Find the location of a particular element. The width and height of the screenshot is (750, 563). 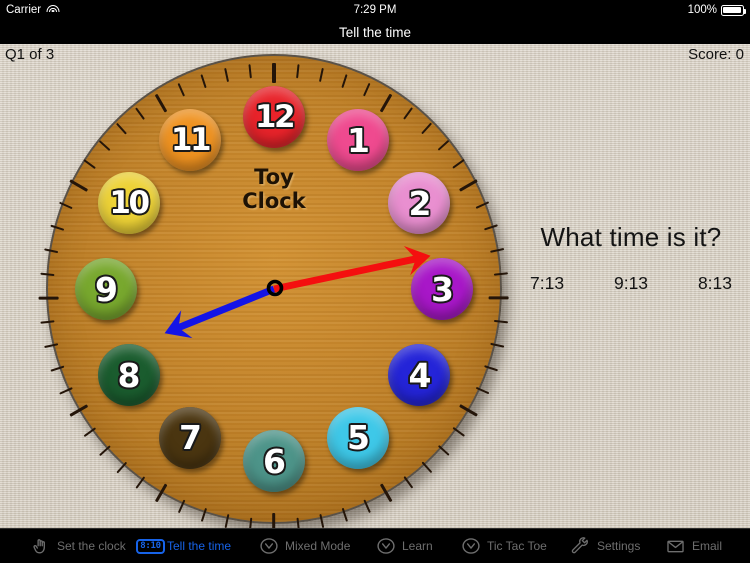

toolbar-item-tell-the-time: 8:10 Tell the time is located at coordinates (184, 546).